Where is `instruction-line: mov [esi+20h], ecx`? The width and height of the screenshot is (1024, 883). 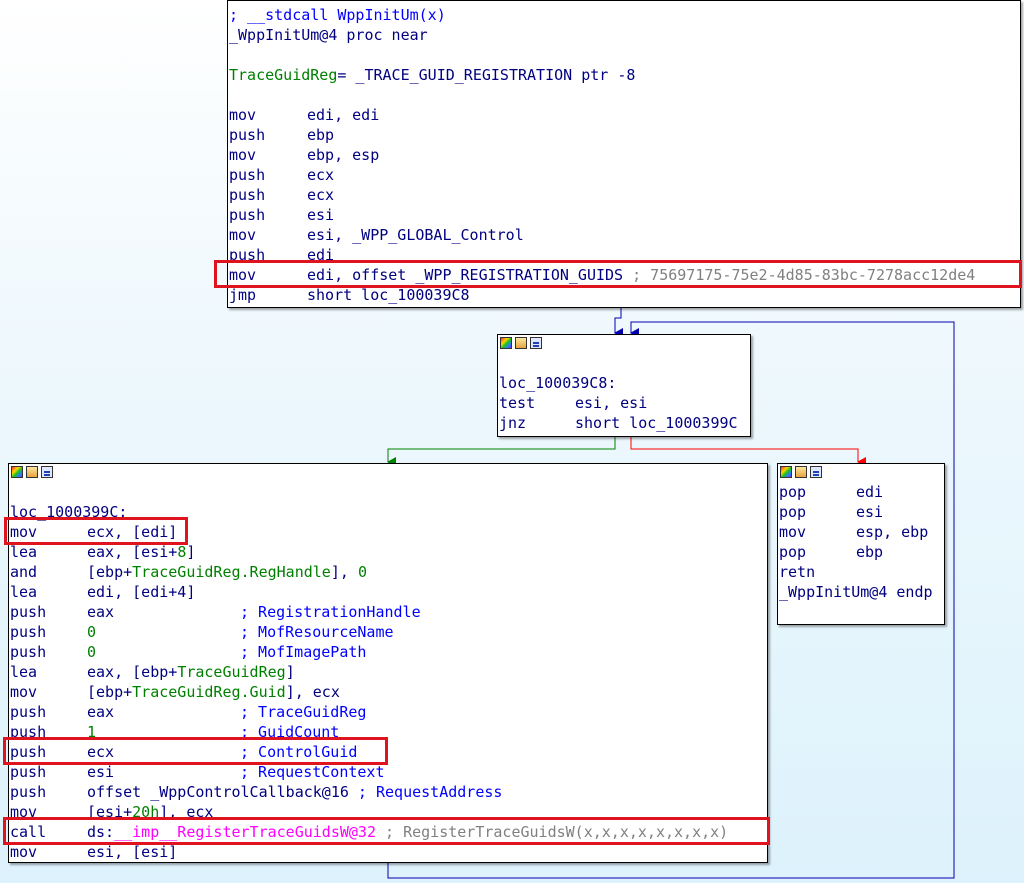 instruction-line: mov [esi+20h], ecx is located at coordinates (111, 812).